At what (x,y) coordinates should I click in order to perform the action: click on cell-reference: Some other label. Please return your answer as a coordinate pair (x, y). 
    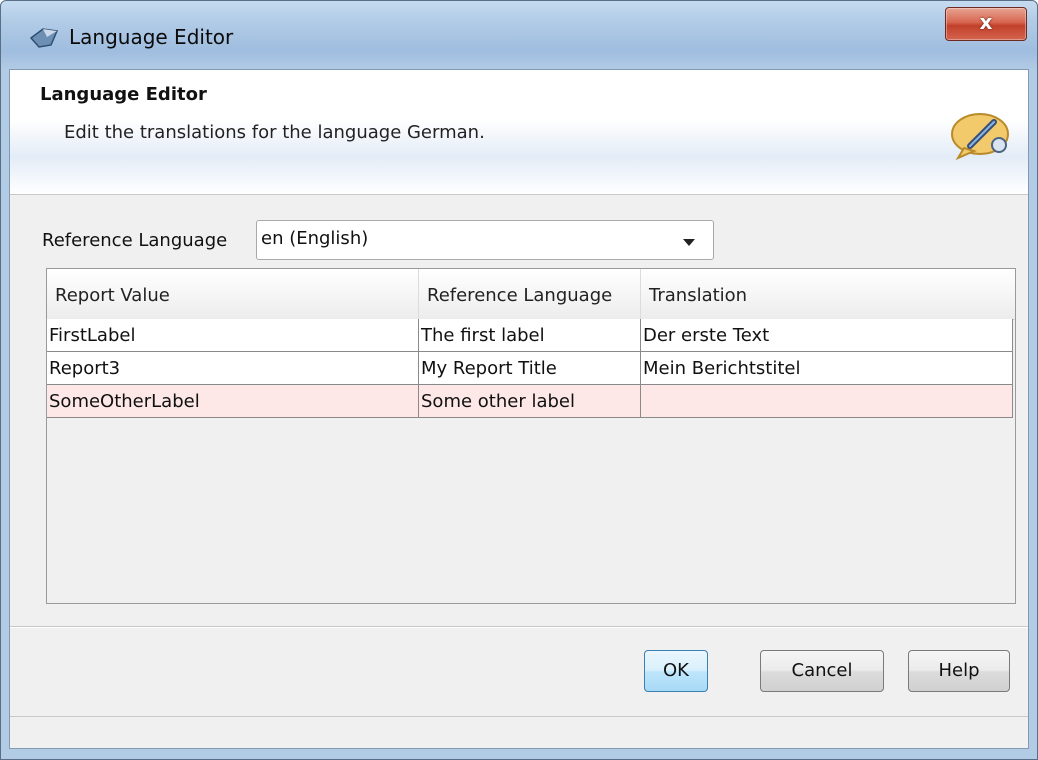
    Looking at the image, I should click on (530, 401).